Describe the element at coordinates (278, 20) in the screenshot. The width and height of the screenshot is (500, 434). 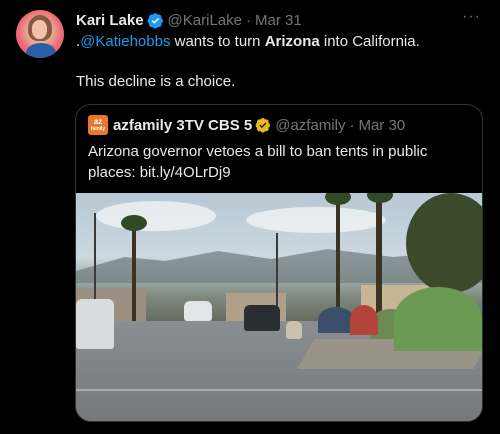
I see `tweet-date: Mar 31` at that location.